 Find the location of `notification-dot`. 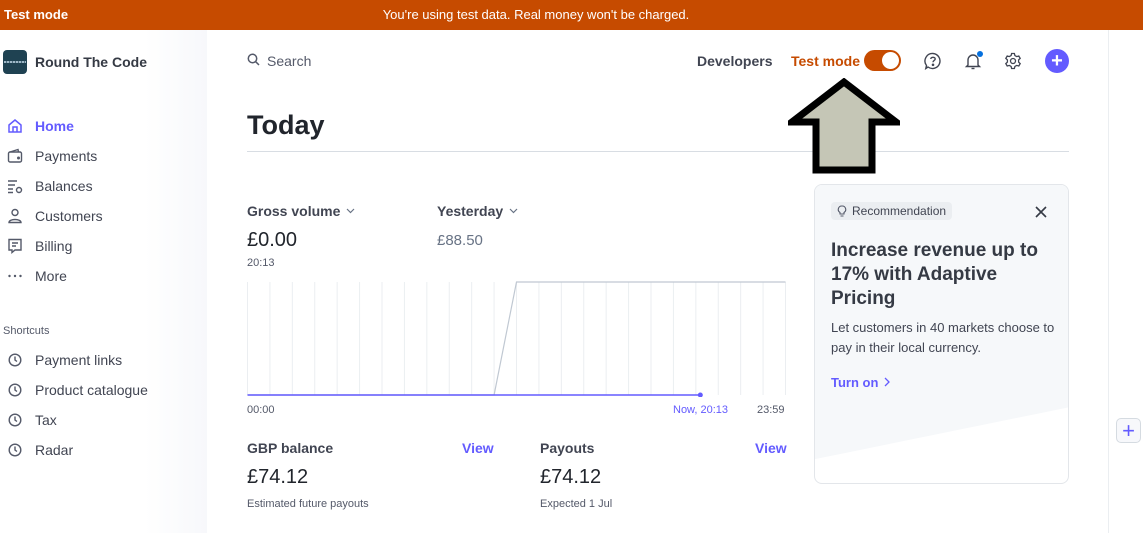

notification-dot is located at coordinates (980, 54).